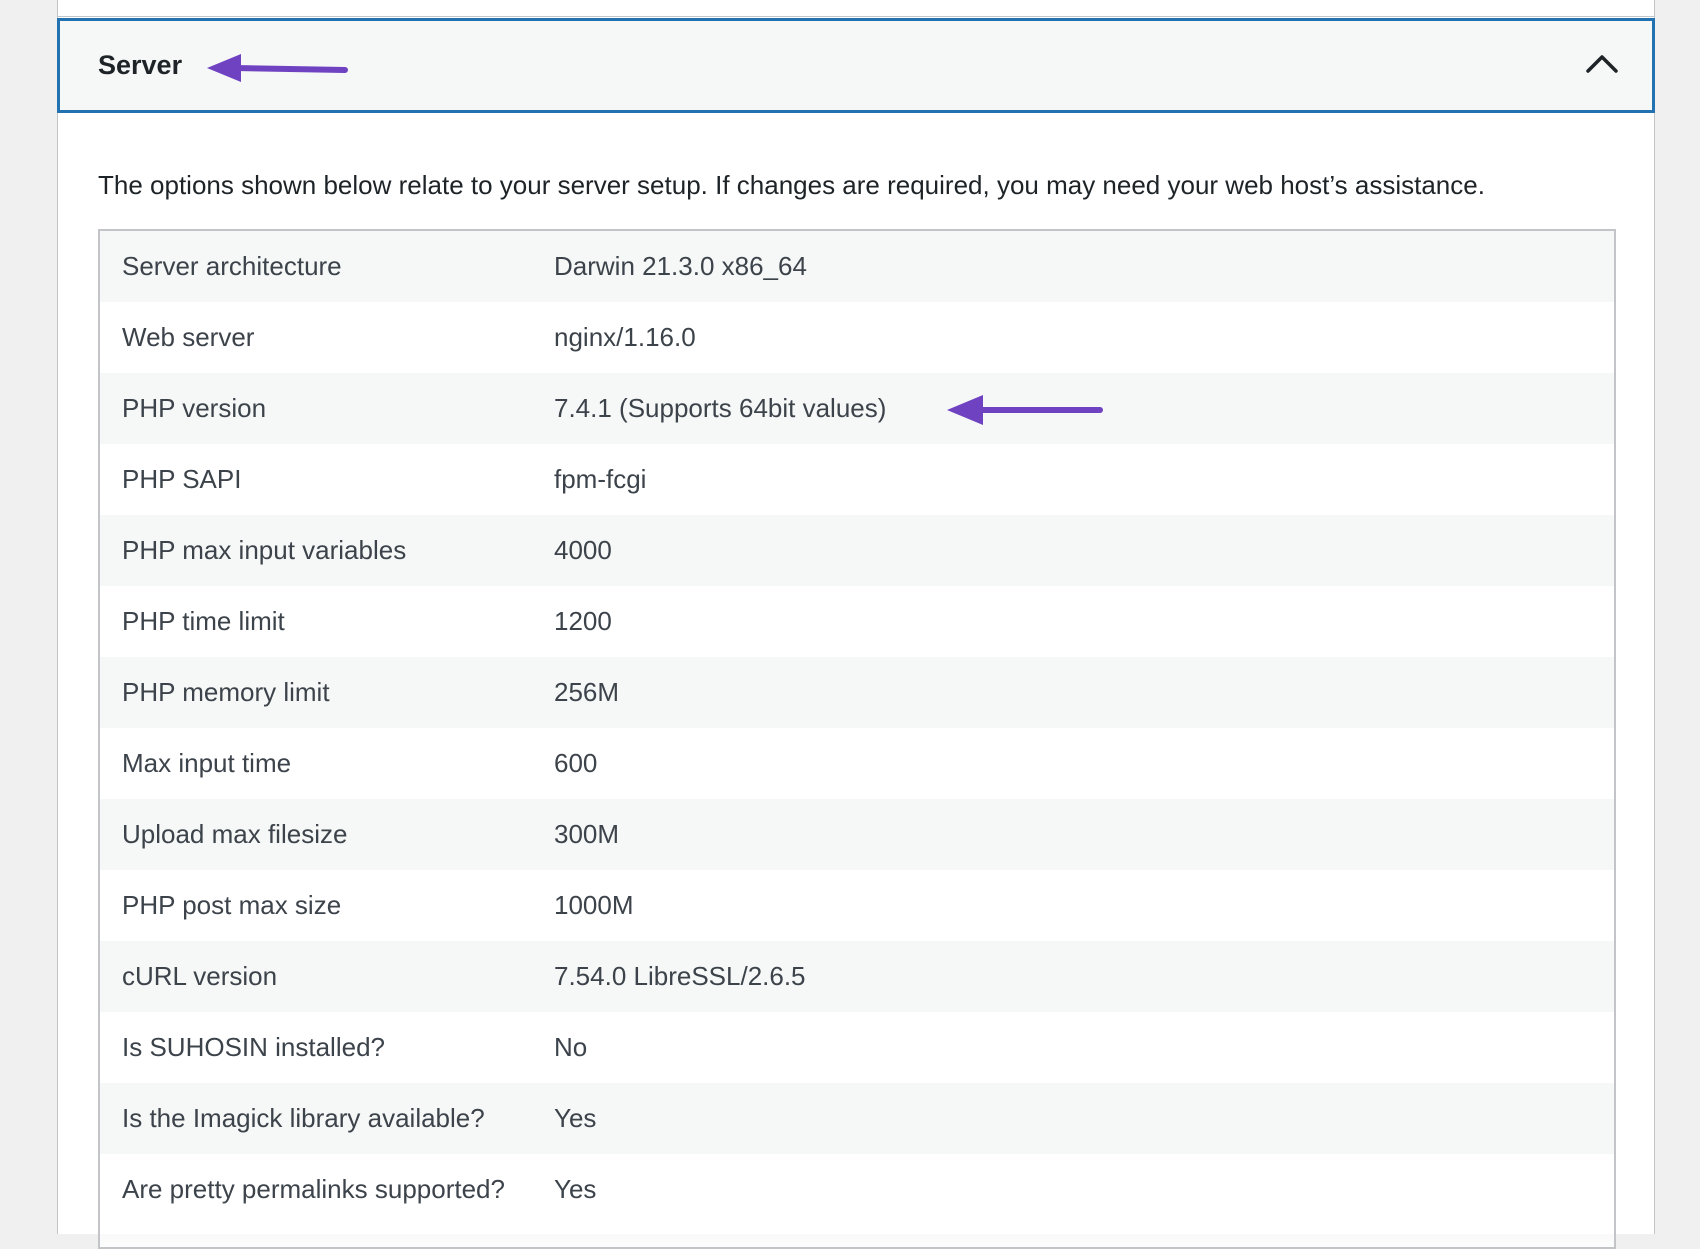  I want to click on table-row: Web server nginx/1.16.0, so click(857, 337).